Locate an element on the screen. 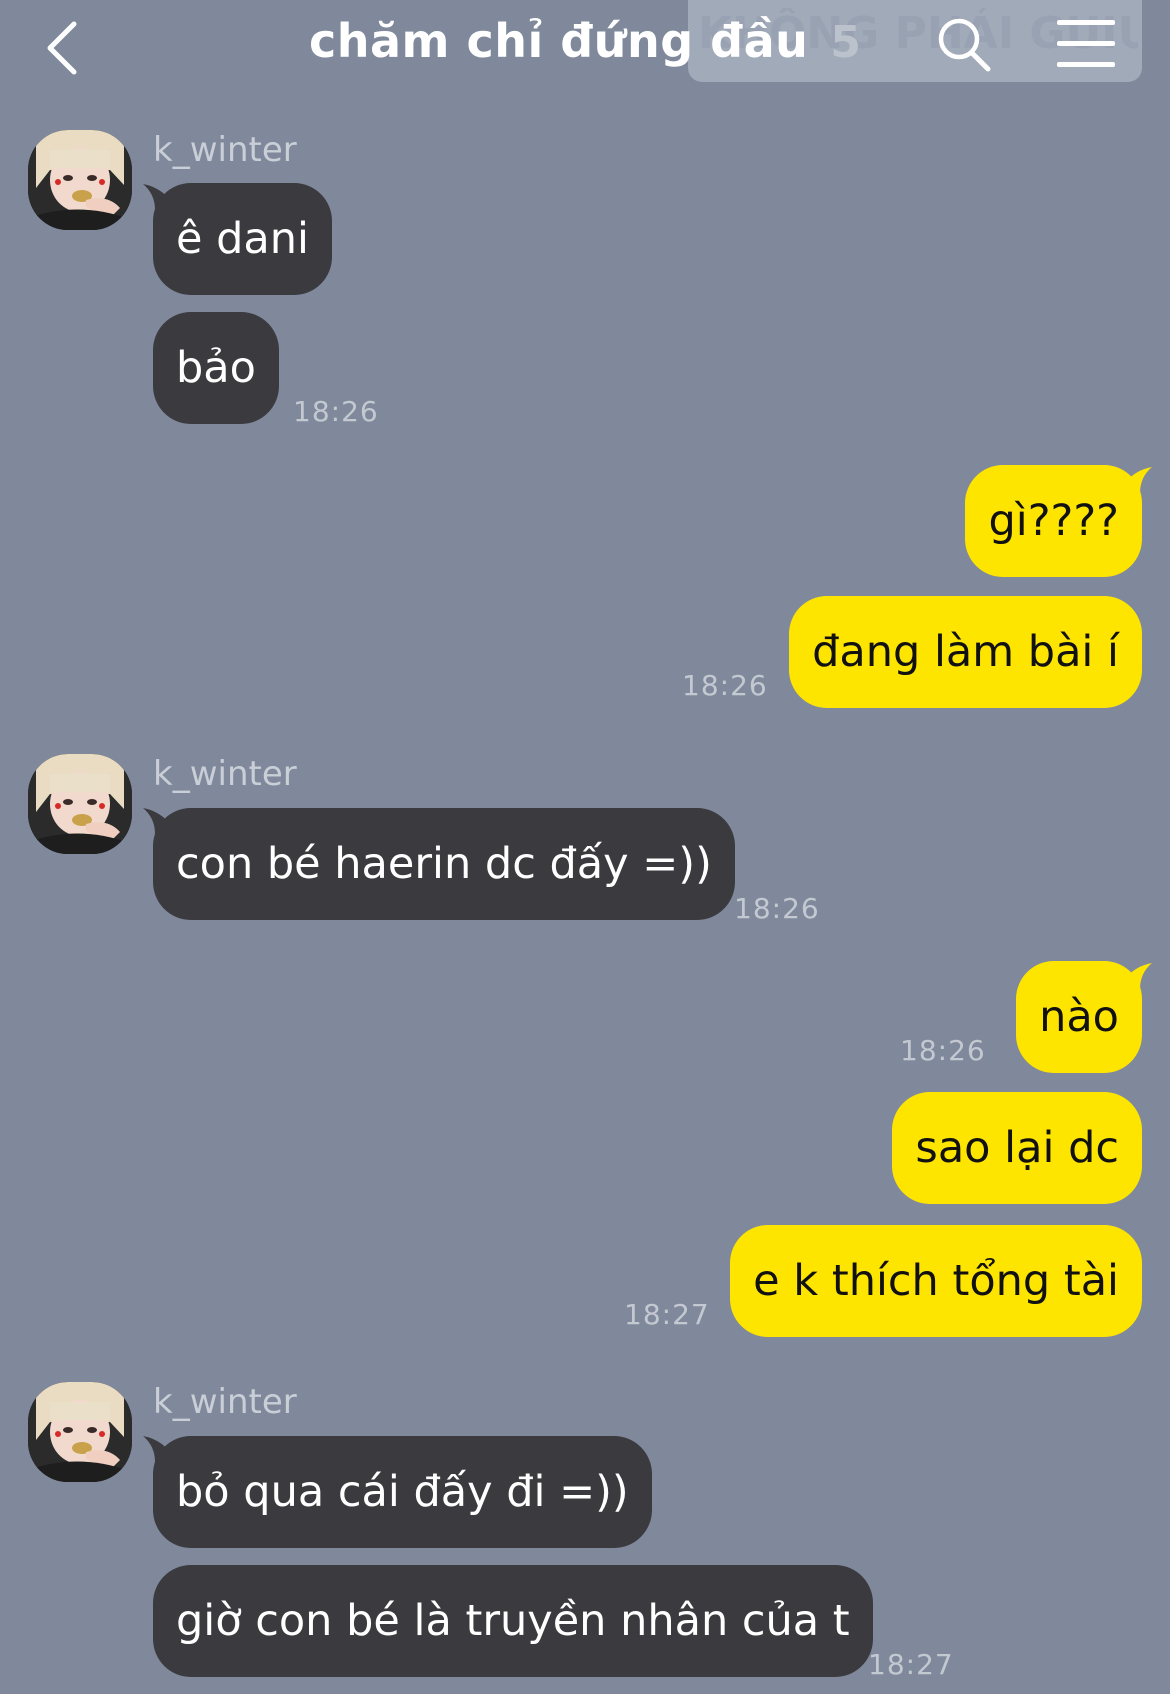 This screenshot has width=1170, height=1694. message-bubble-outgoing: sao lại dc is located at coordinates (1017, 1148).